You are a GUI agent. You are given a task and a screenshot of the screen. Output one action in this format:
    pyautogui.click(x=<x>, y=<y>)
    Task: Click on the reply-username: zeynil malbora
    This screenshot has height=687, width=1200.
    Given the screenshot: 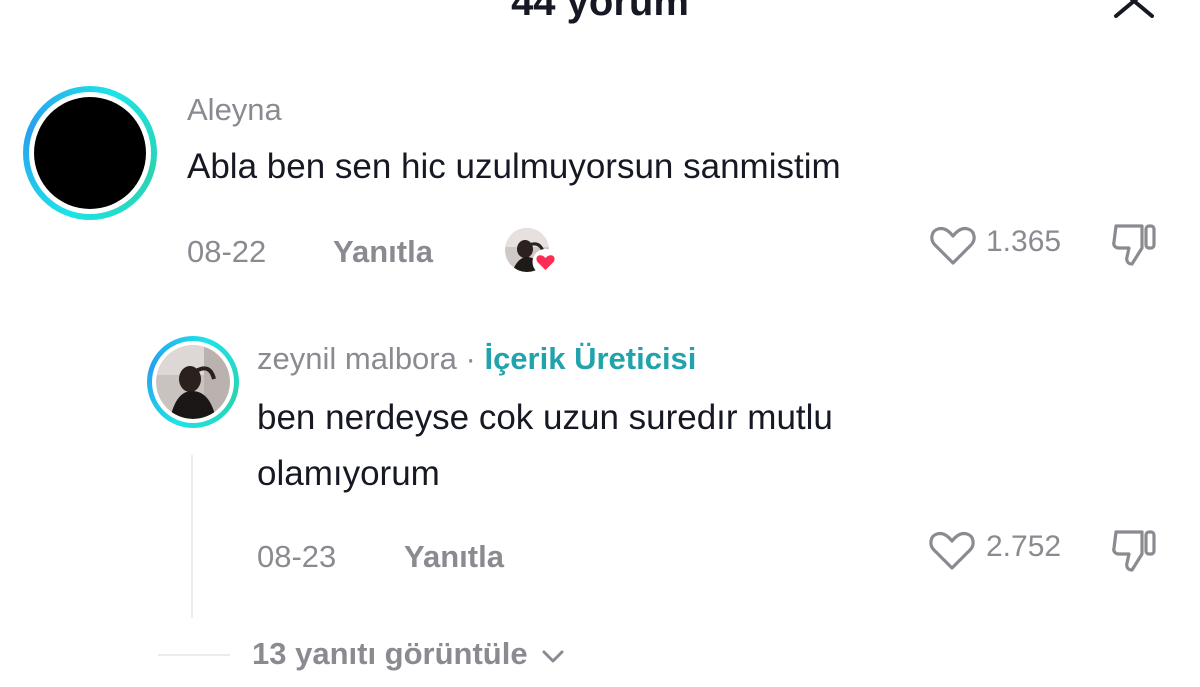 What is the action you would take?
    pyautogui.click(x=357, y=358)
    